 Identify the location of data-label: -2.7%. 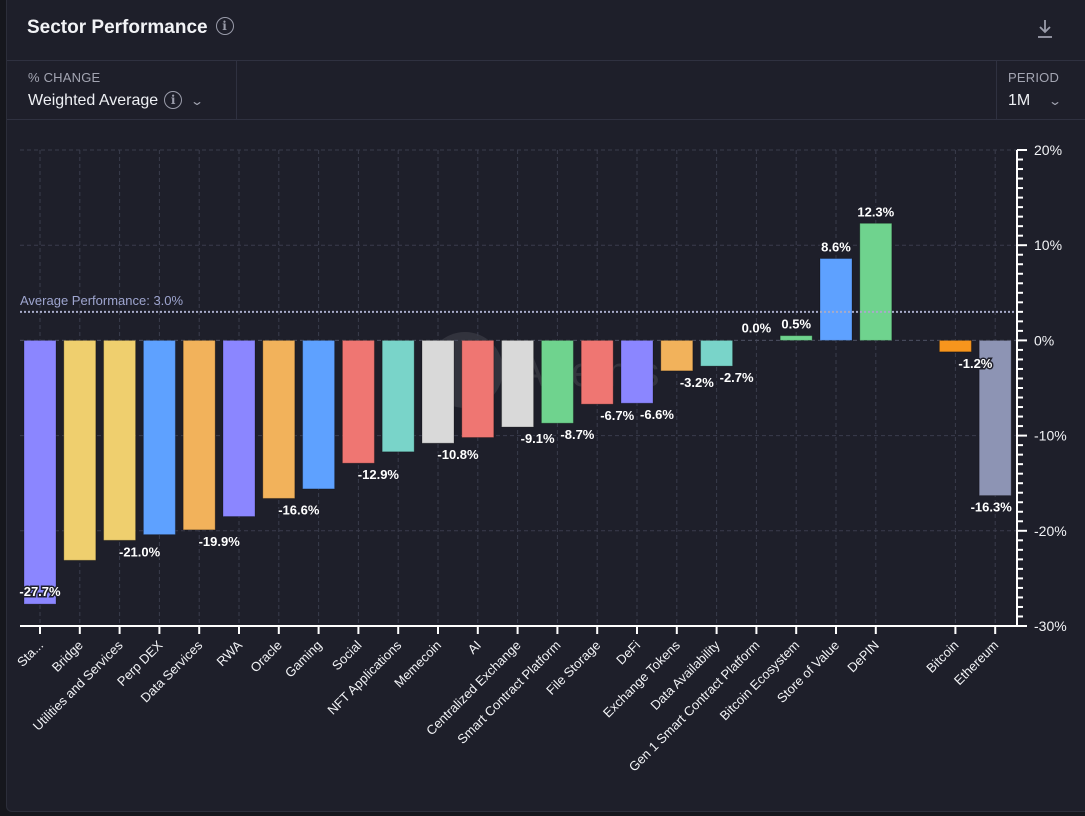
(737, 377).